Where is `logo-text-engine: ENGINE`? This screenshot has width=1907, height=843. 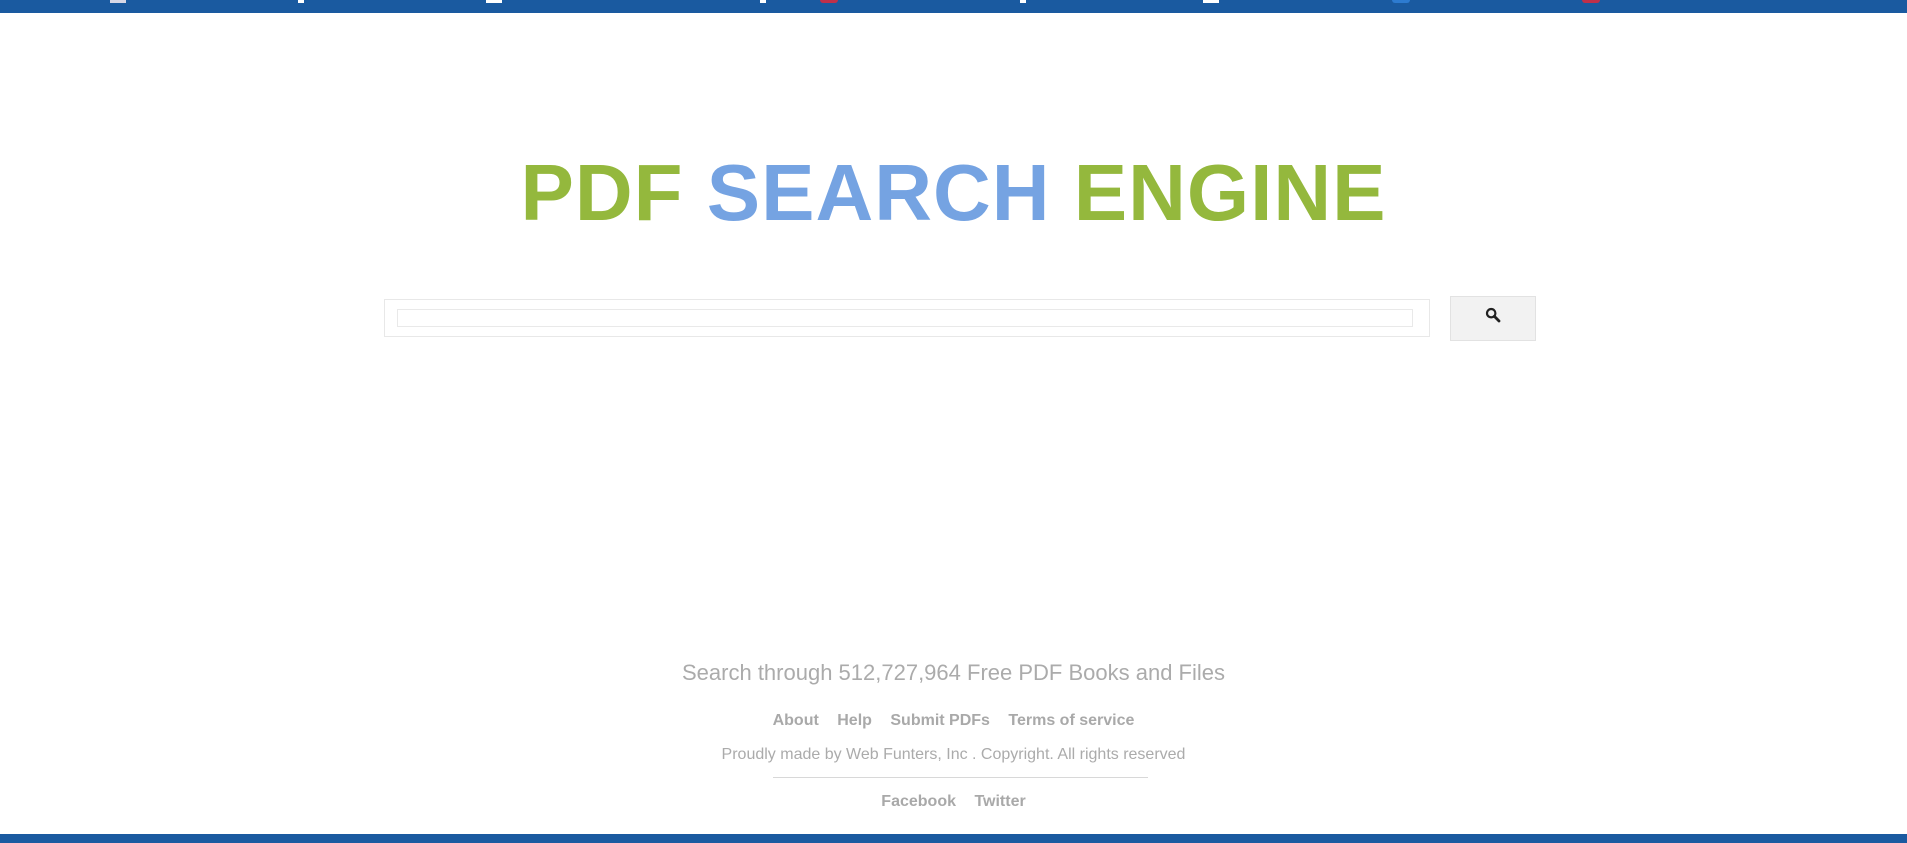
logo-text-engine: ENGINE is located at coordinates (1230, 192).